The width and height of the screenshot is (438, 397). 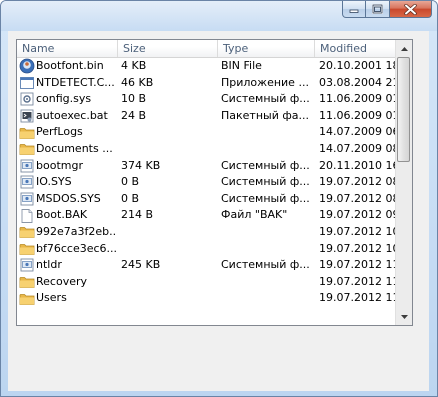 I want to click on item-name: Recovery, so click(x=62, y=281).